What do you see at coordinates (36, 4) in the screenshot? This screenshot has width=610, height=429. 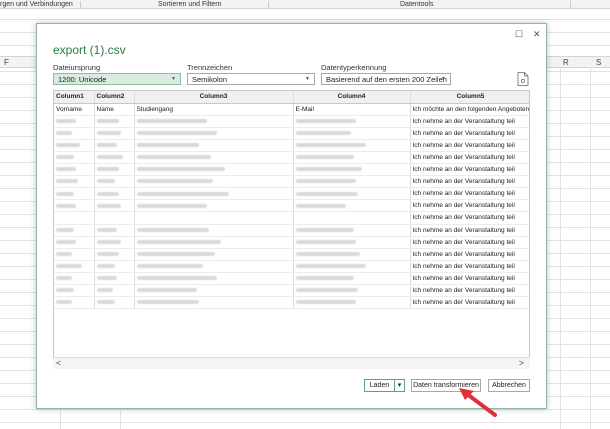 I see `ribbon-group-queries: rgen und Verbindungen` at bounding box center [36, 4].